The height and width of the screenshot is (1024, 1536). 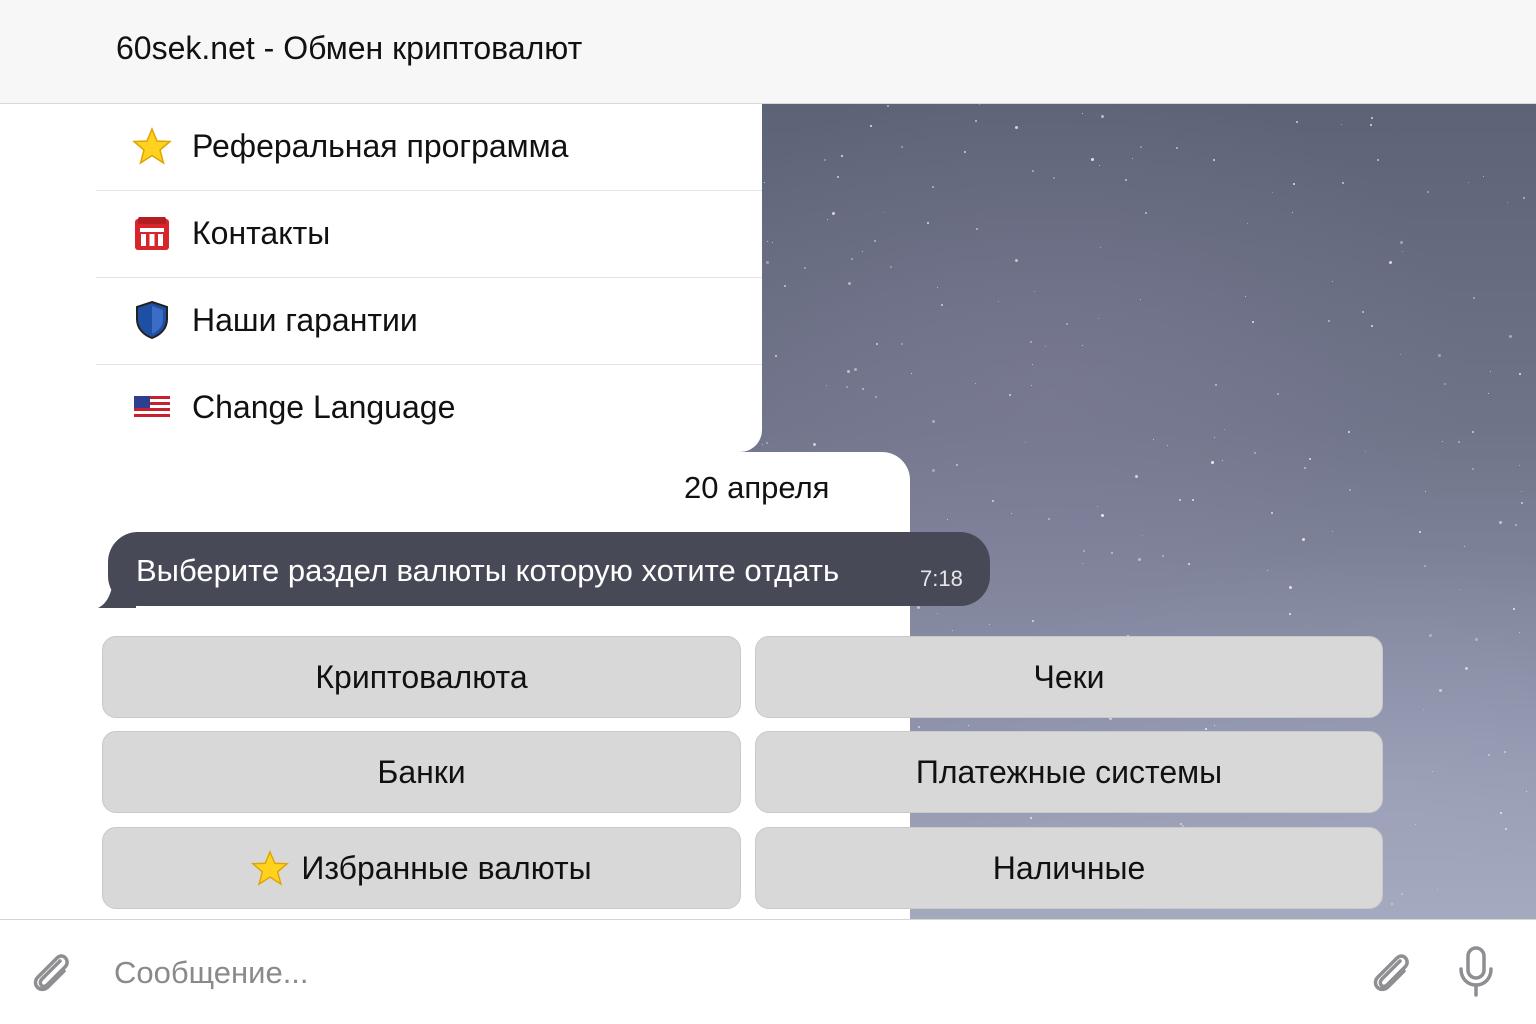 What do you see at coordinates (421, 772) in the screenshot?
I see `button-banks: Банки` at bounding box center [421, 772].